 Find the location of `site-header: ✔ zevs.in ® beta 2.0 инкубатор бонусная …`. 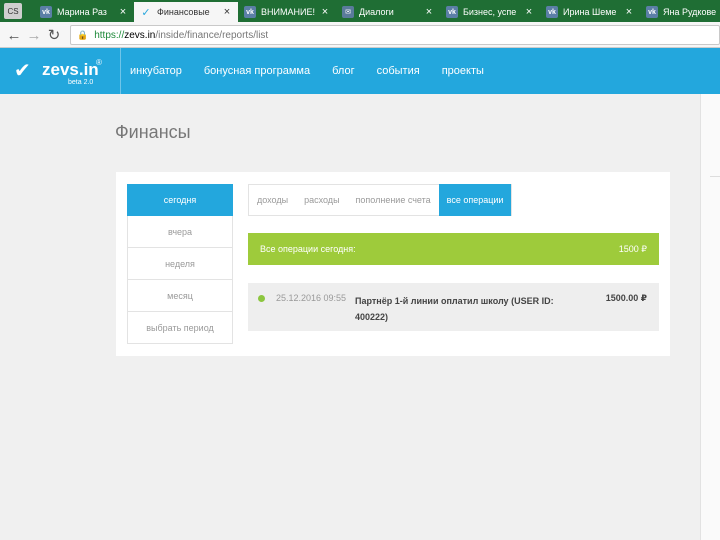

site-header: ✔ zevs.in ® beta 2.0 инкубатор бонусная … is located at coordinates (360, 71).